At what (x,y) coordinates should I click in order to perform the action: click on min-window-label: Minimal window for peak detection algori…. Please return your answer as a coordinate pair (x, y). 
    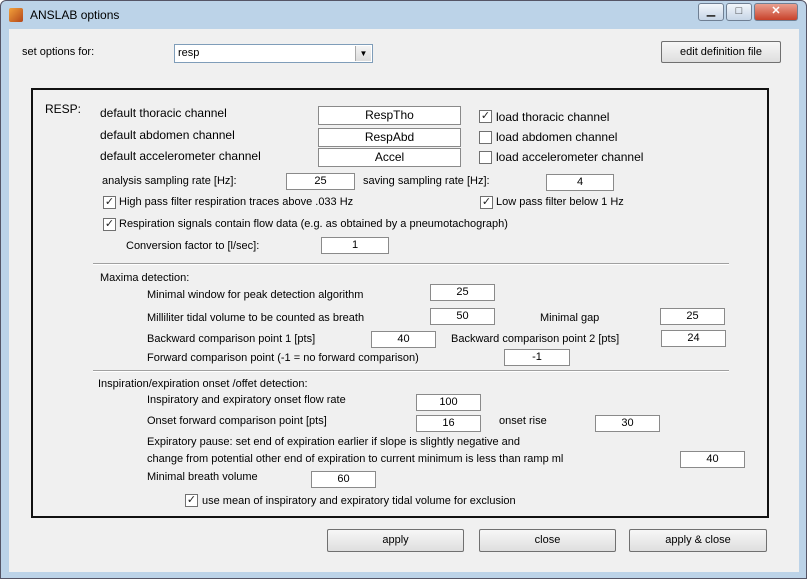
    Looking at the image, I should click on (255, 295).